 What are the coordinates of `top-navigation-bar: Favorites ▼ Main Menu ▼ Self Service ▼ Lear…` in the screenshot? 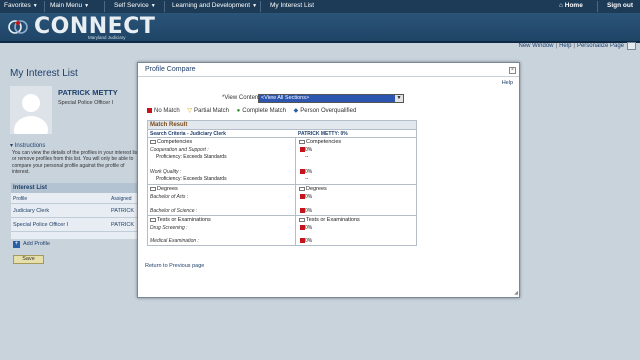 It's located at (320, 6).